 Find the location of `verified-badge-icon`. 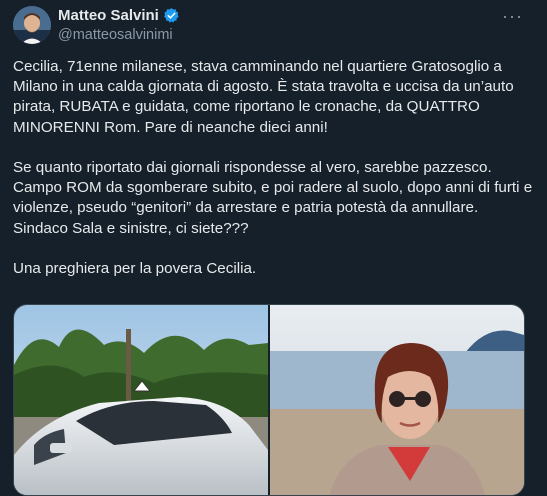

verified-badge-icon is located at coordinates (171, 15).